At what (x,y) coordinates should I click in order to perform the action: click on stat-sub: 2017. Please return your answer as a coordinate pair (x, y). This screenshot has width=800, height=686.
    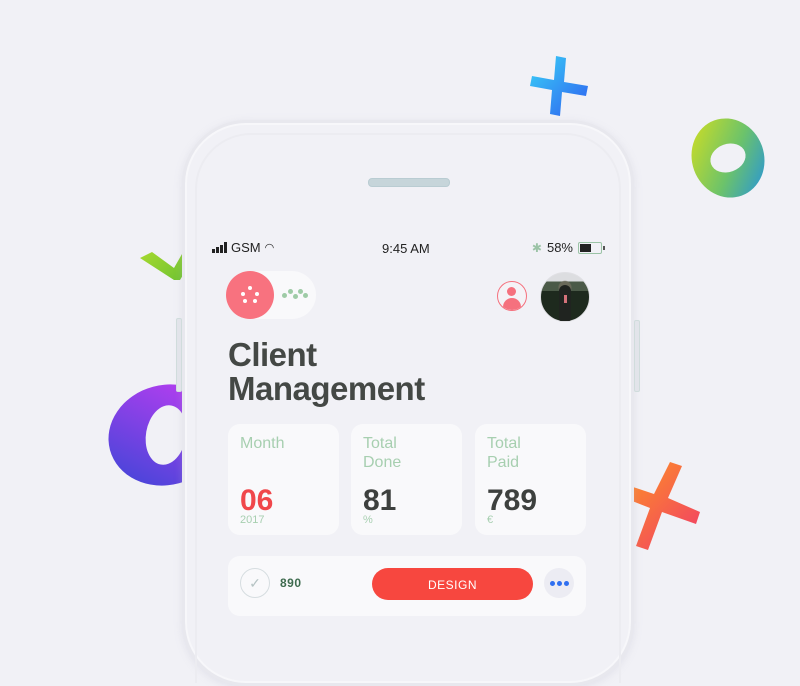
    Looking at the image, I should click on (252, 520).